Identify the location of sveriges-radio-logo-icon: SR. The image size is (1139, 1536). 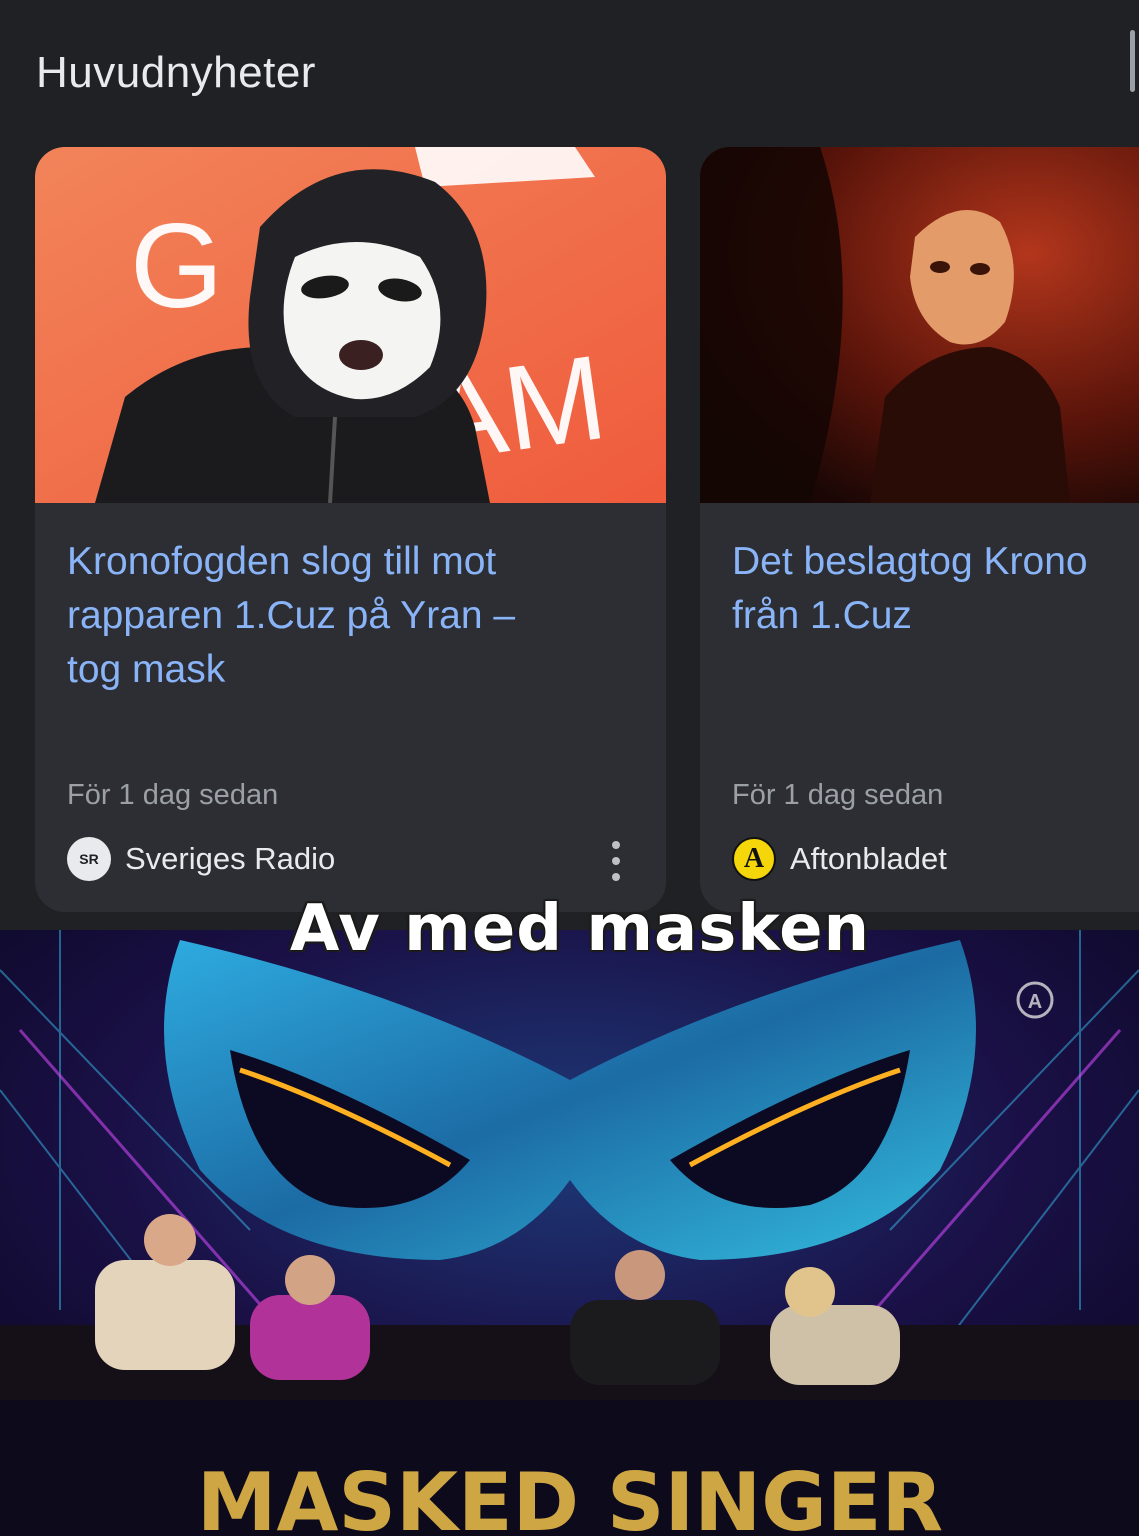
(89, 859).